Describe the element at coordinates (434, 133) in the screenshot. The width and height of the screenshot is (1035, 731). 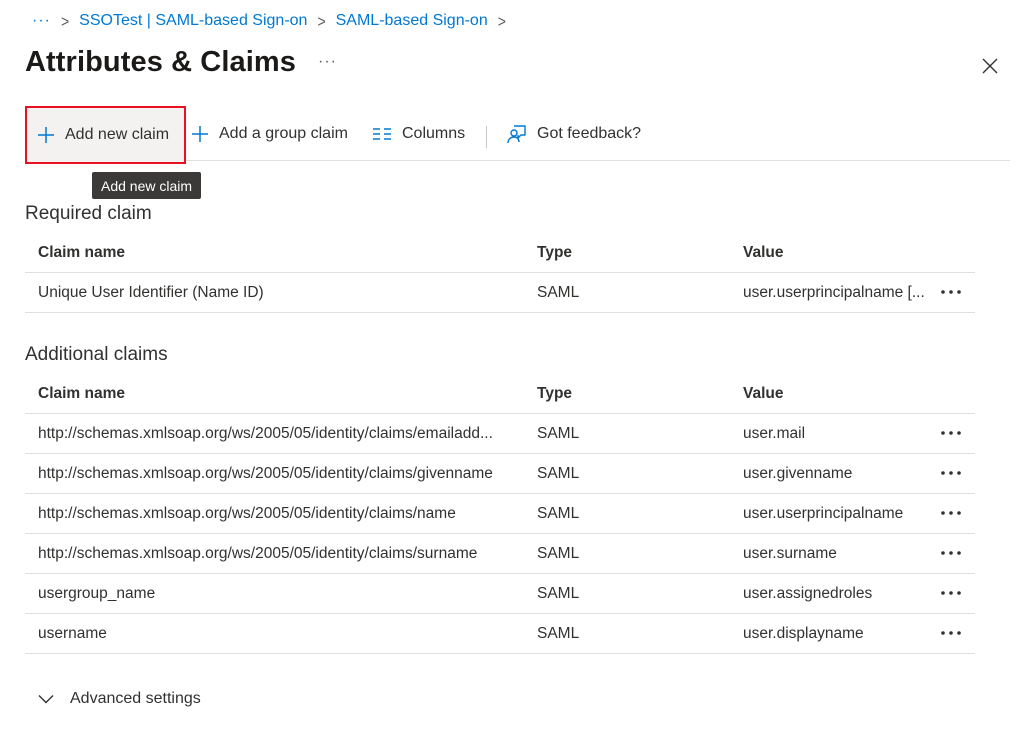
I see `columns-label: Columns` at that location.